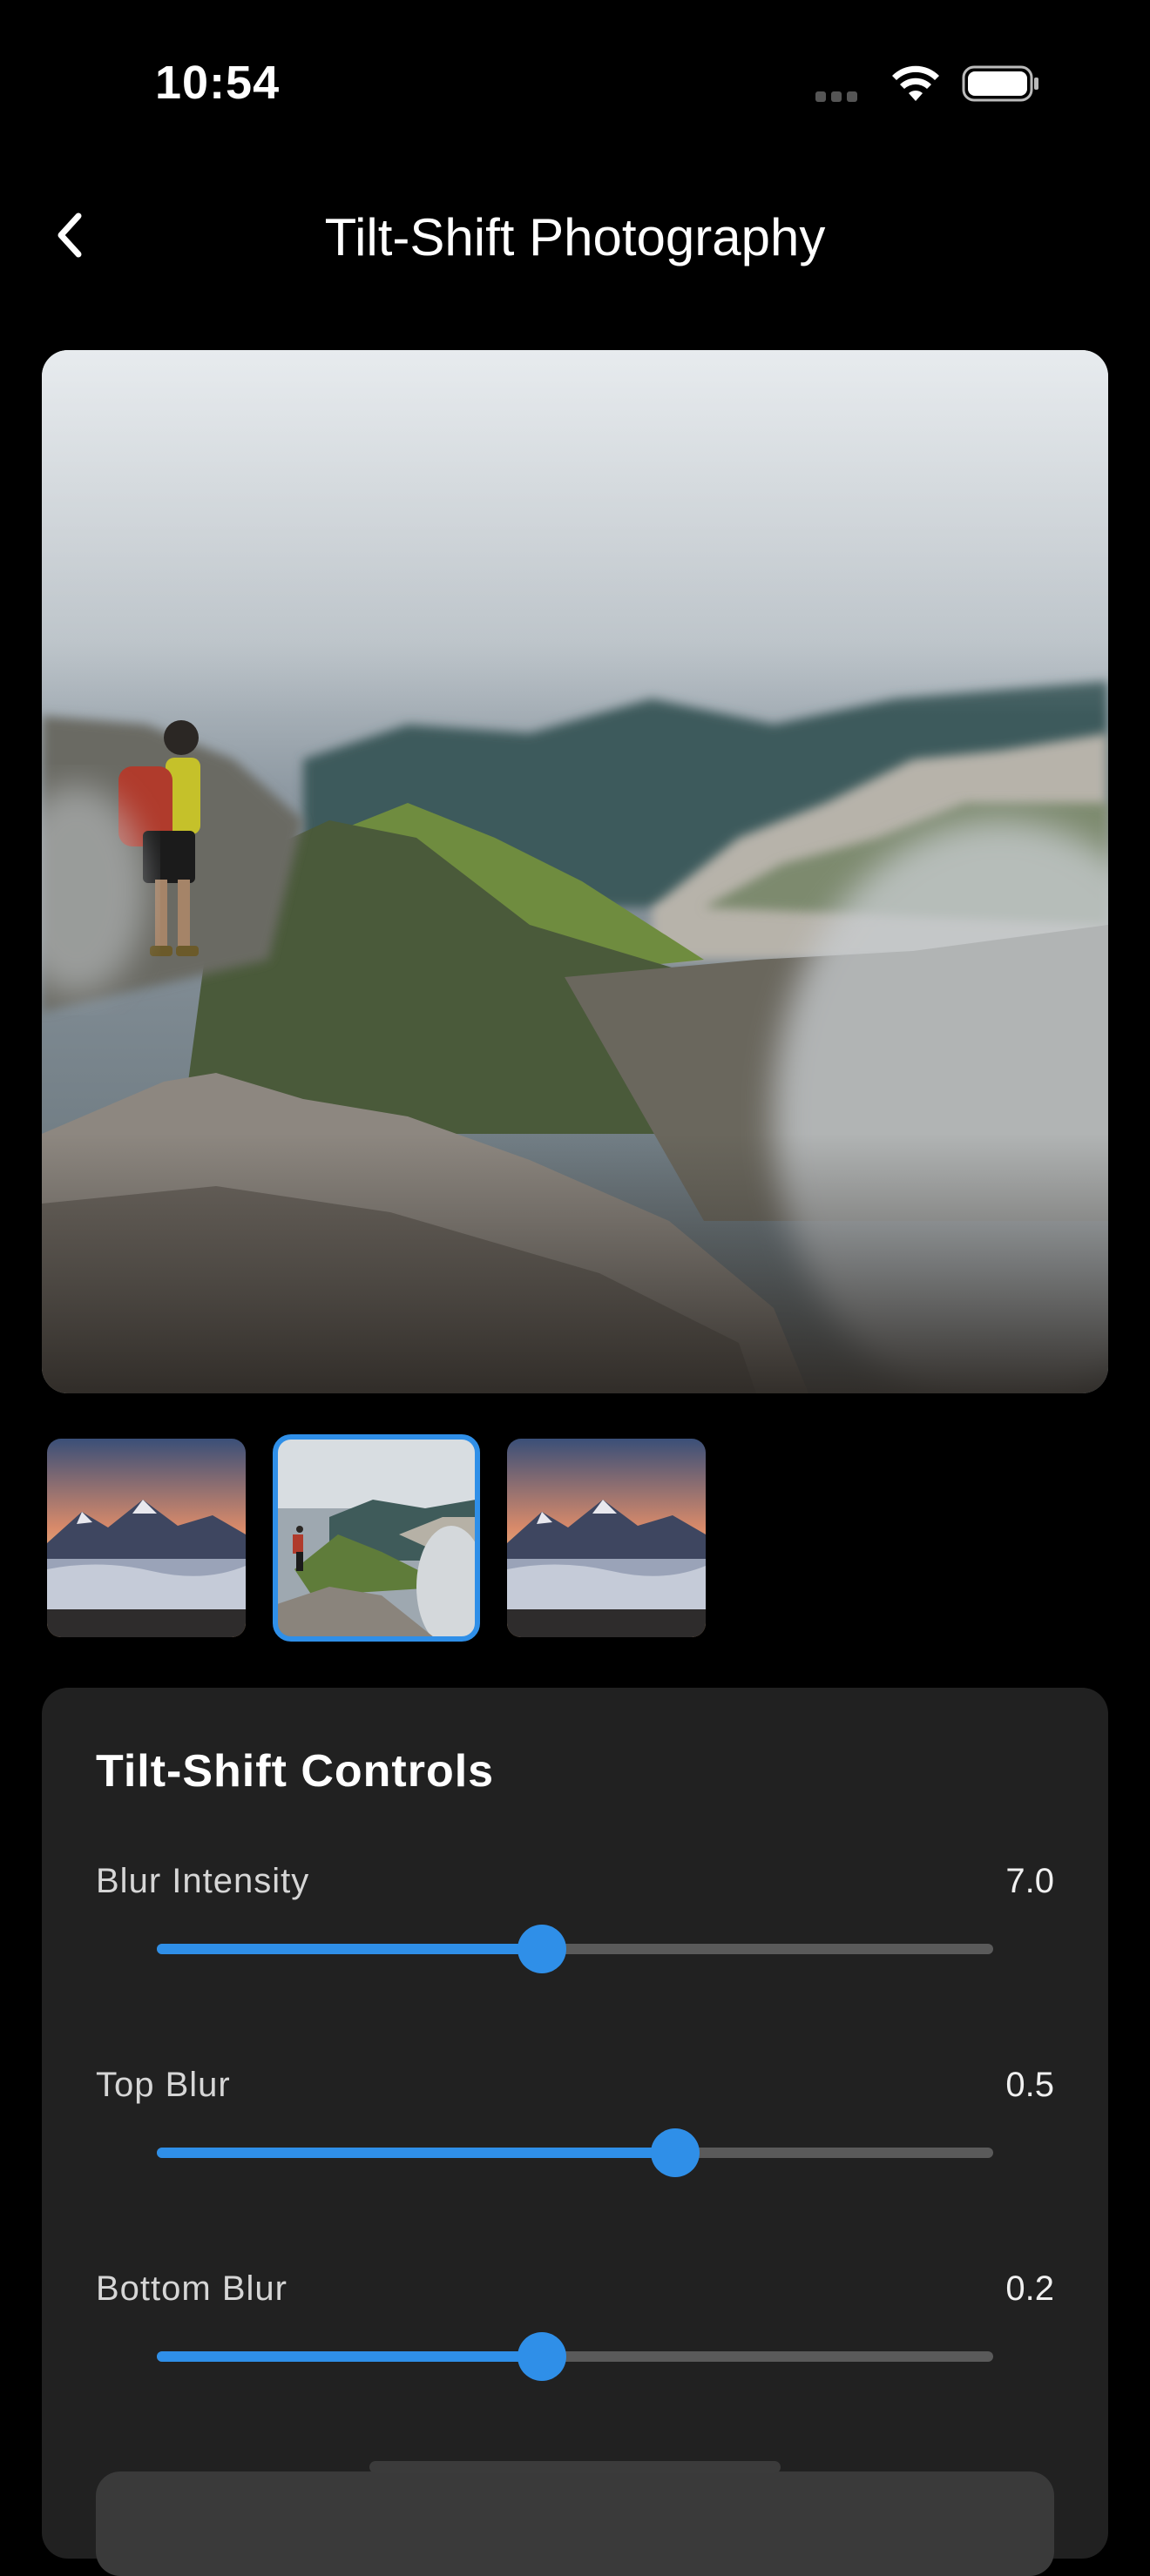 This screenshot has height=2576, width=1150. What do you see at coordinates (164, 2085) in the screenshot?
I see `top-blur-label: Top Blur` at bounding box center [164, 2085].